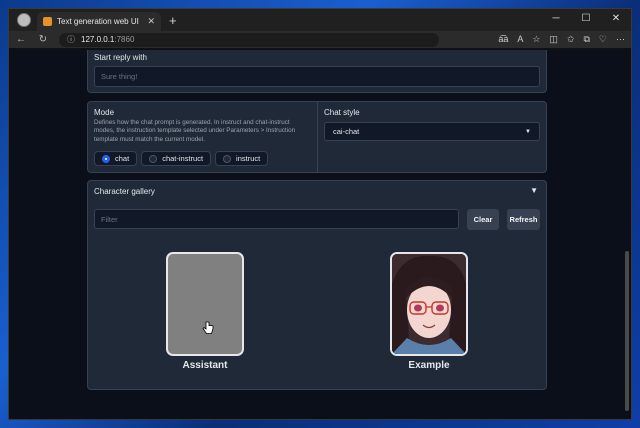 The width and height of the screenshot is (640, 428). What do you see at coordinates (317, 76) in the screenshot?
I see `start-reply-input: Sure thing!` at bounding box center [317, 76].